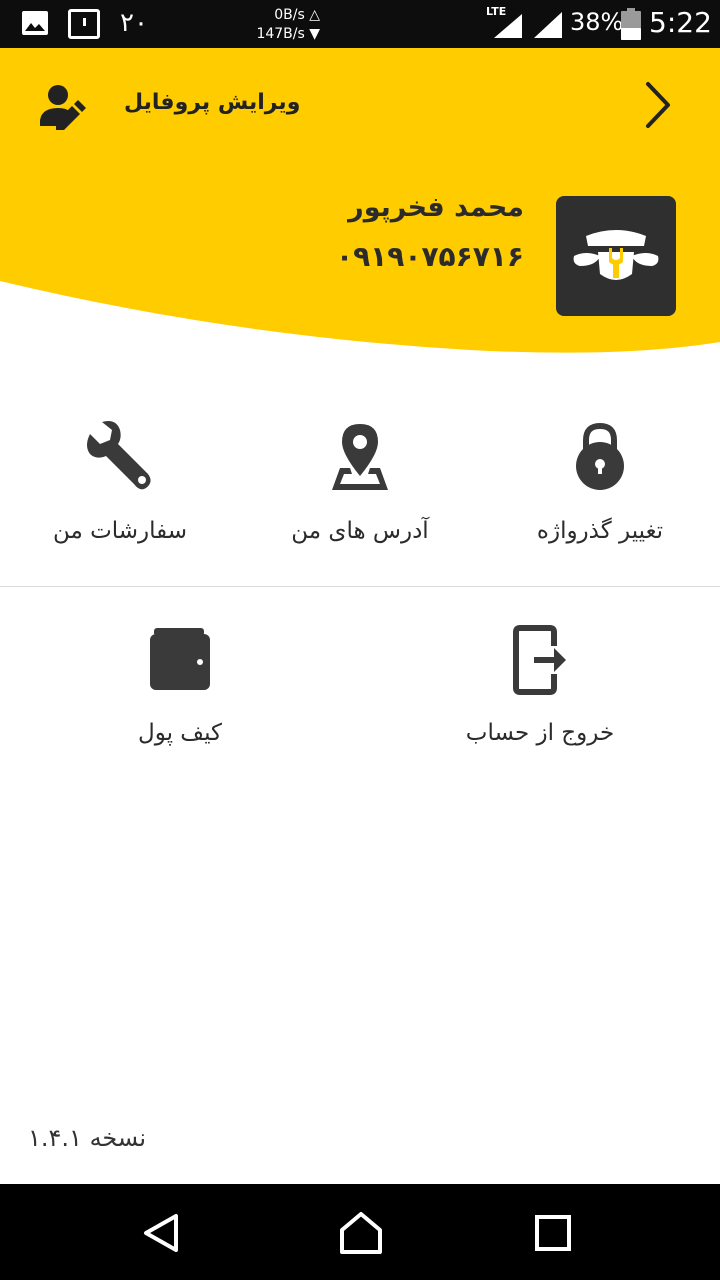 This screenshot has height=1280, width=720. What do you see at coordinates (436, 207) in the screenshot?
I see `user-name: محمد فخرپور` at bounding box center [436, 207].